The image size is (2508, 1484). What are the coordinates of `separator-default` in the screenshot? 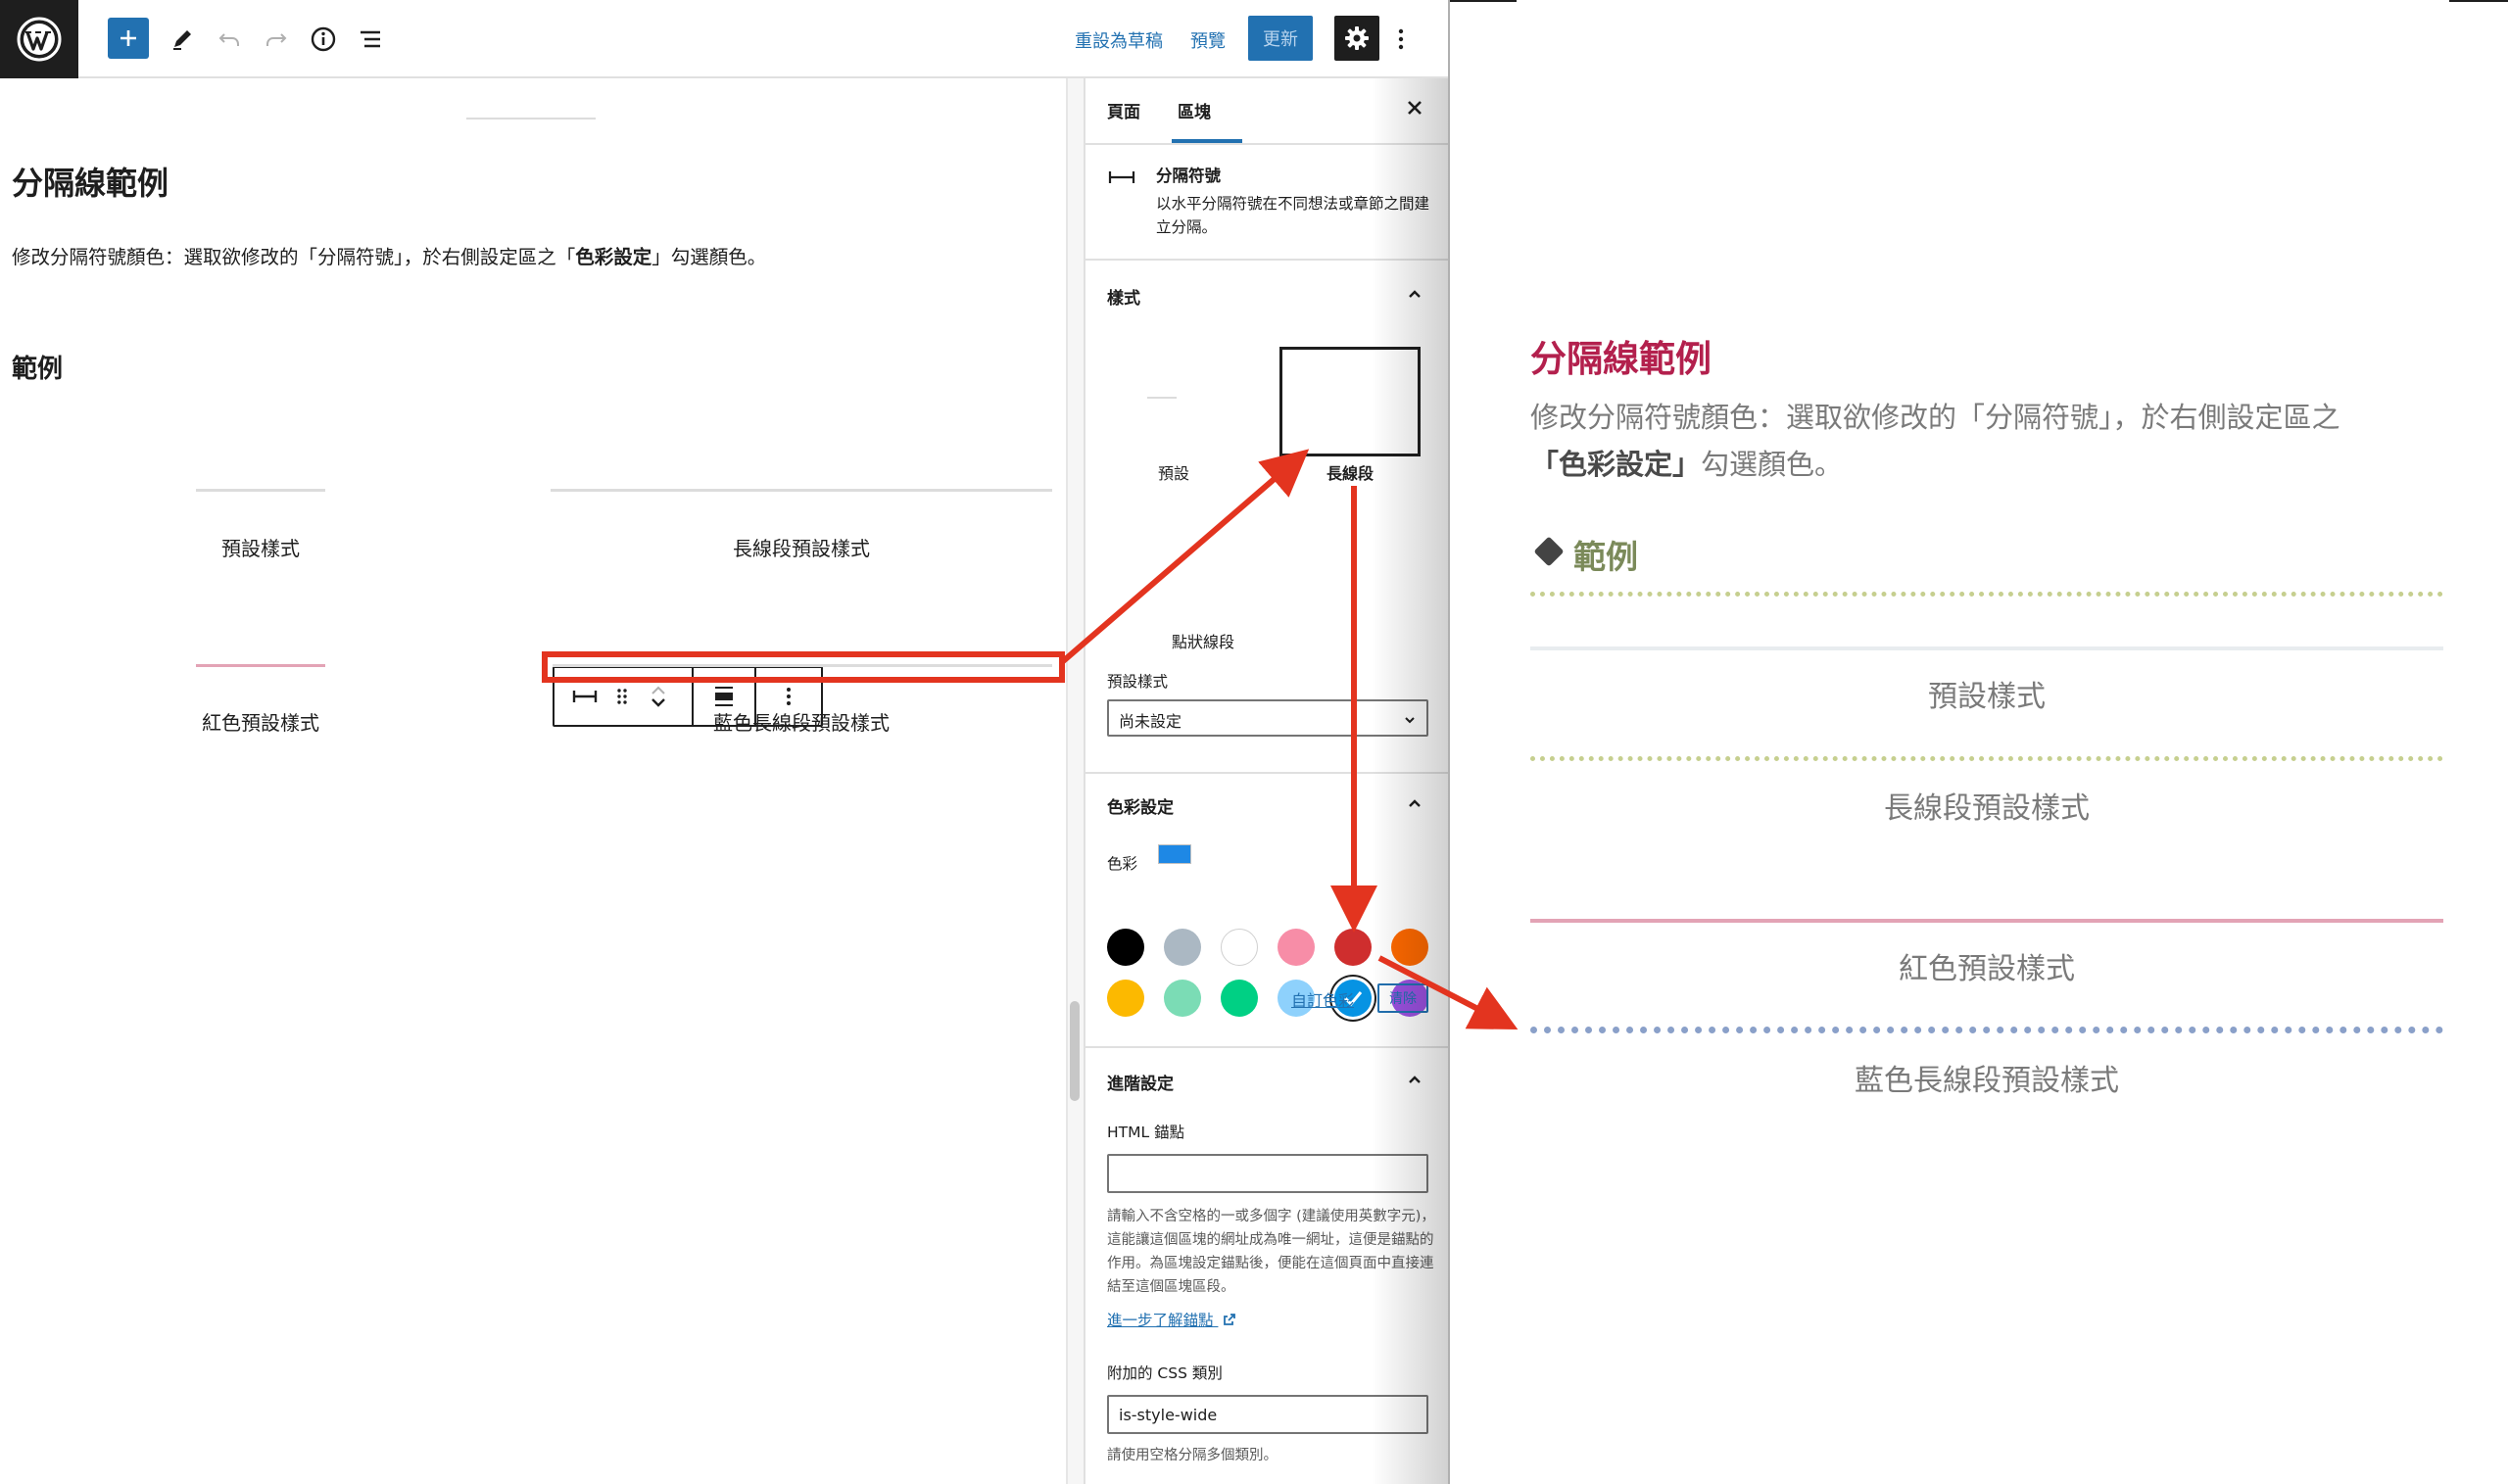 It's located at (260, 490).